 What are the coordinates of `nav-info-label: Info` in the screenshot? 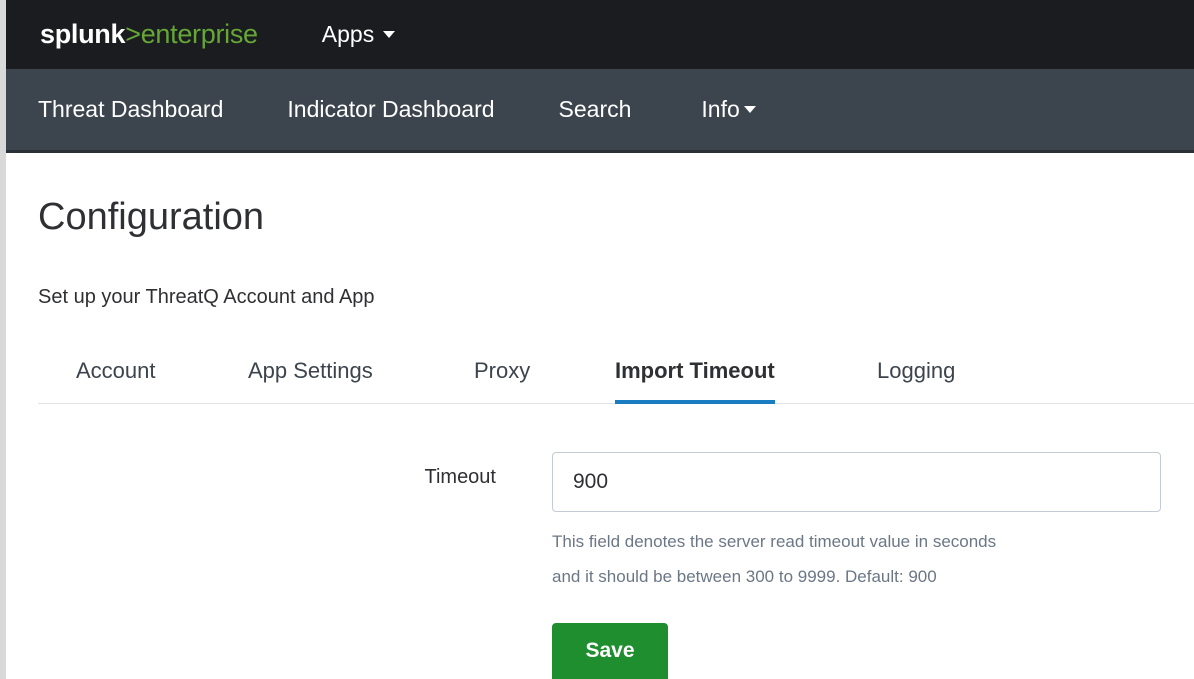 It's located at (720, 109).